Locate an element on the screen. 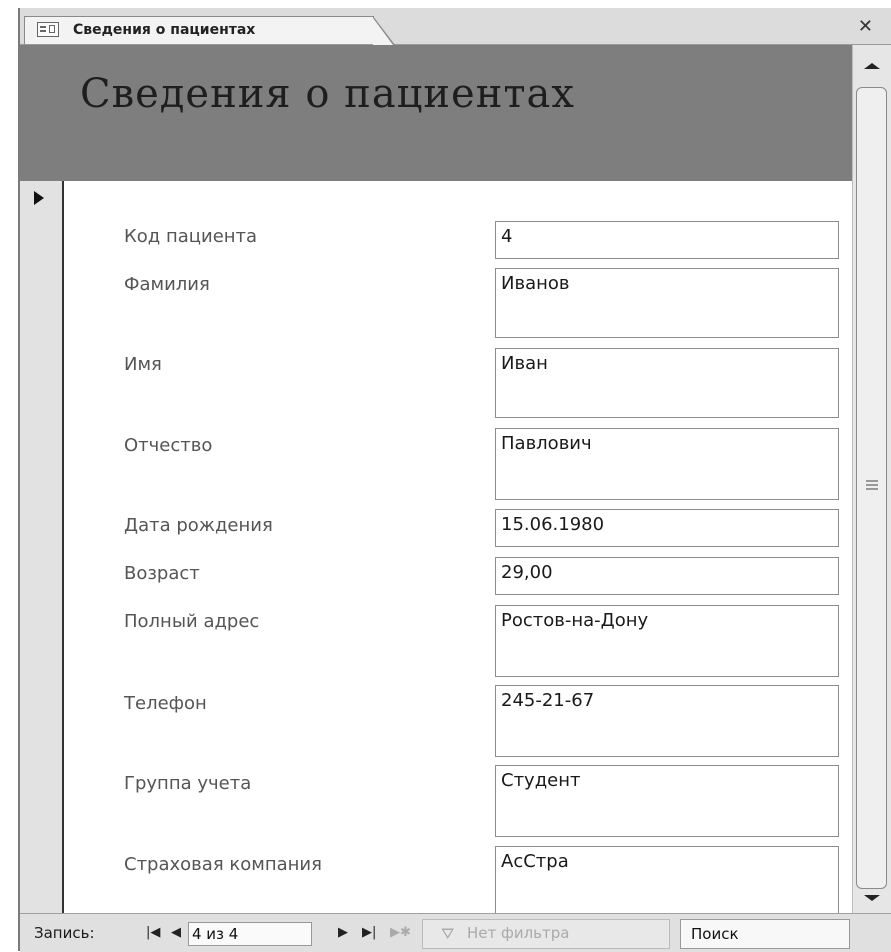 This screenshot has height=952, width=891. patronymic-field: Павлович is located at coordinates (667, 464).